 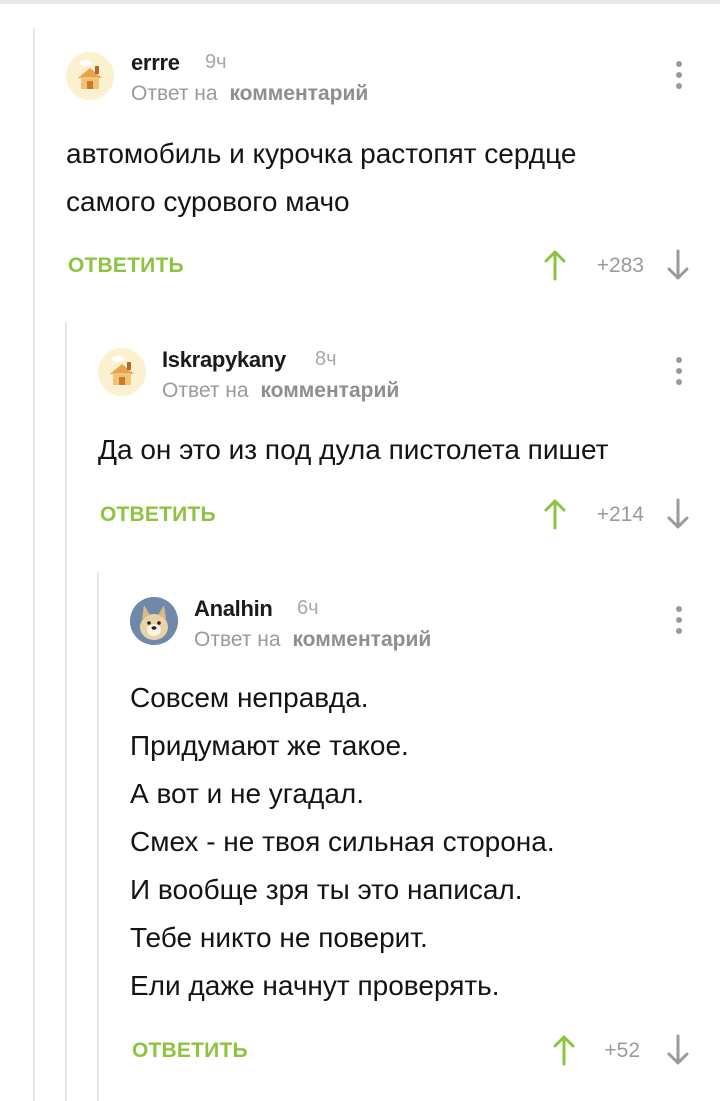 What do you see at coordinates (321, 153) in the screenshot?
I see `comment-line: автомобиль и курочка растопят сердце` at bounding box center [321, 153].